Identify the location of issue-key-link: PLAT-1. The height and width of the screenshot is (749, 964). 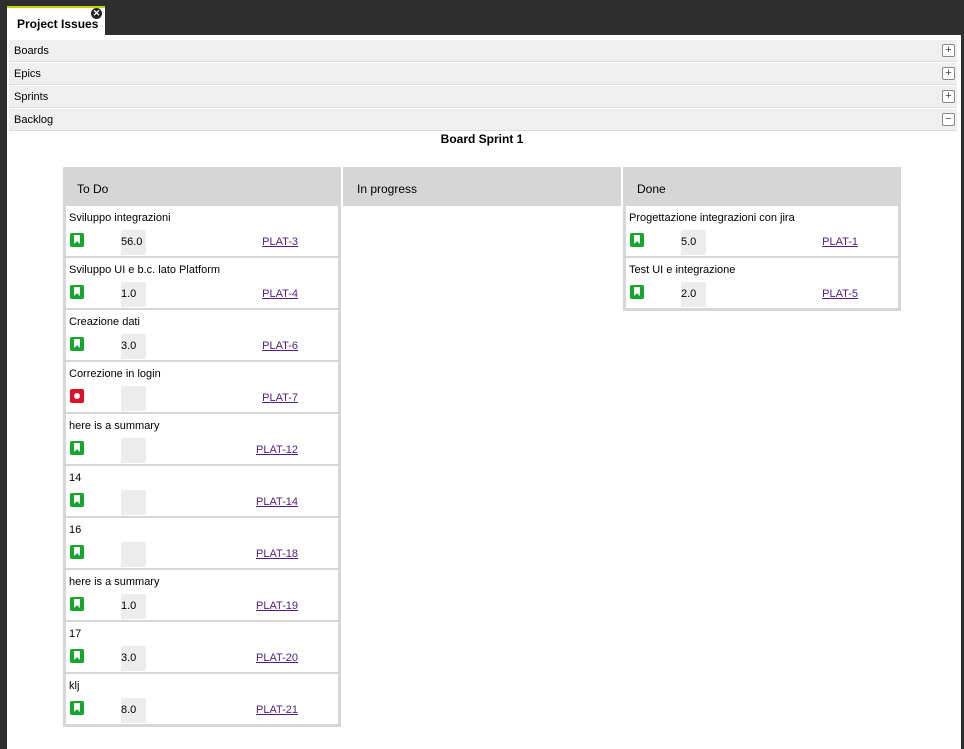
(818, 242).